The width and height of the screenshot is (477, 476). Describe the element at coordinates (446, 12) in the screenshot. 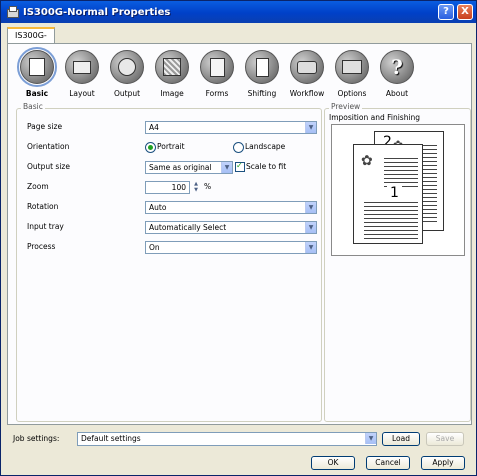

I see `help-button: ?` at that location.